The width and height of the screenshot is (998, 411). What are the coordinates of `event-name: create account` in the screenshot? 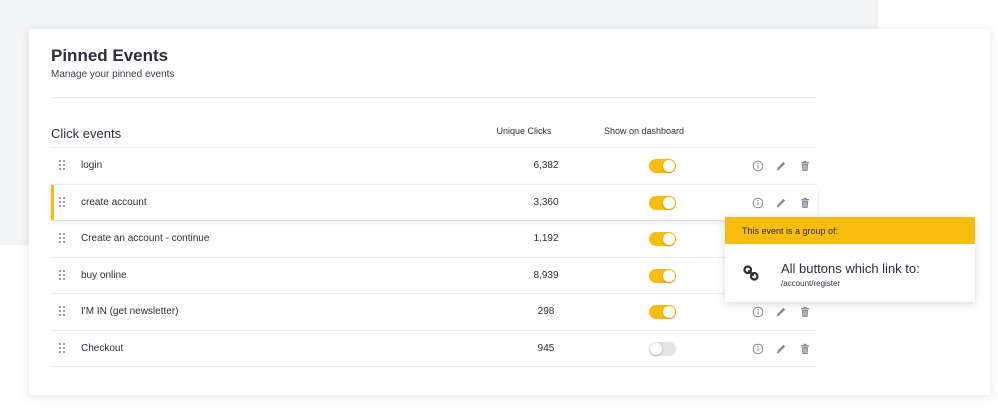 It's located at (114, 202).